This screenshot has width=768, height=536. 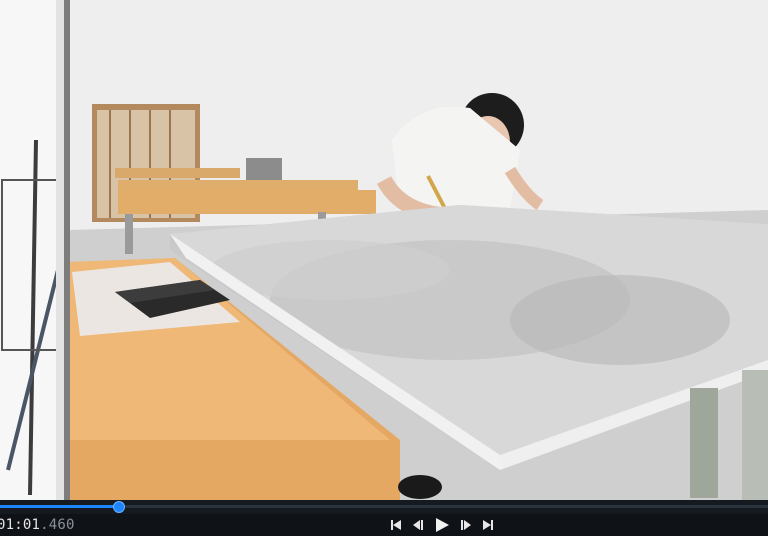 I want to click on play-icon, so click(x=442, y=525).